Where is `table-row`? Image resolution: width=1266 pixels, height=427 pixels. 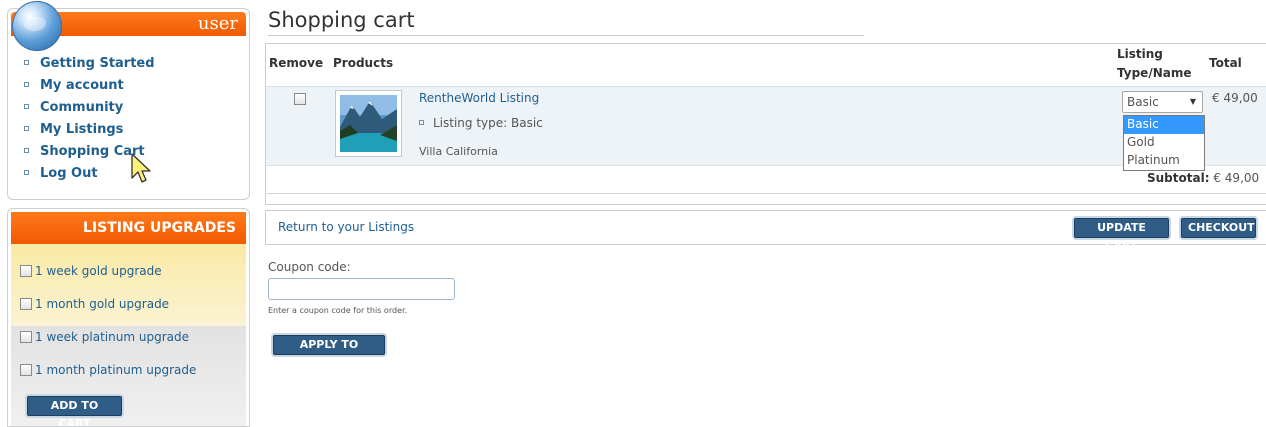 table-row is located at coordinates (766, 126).